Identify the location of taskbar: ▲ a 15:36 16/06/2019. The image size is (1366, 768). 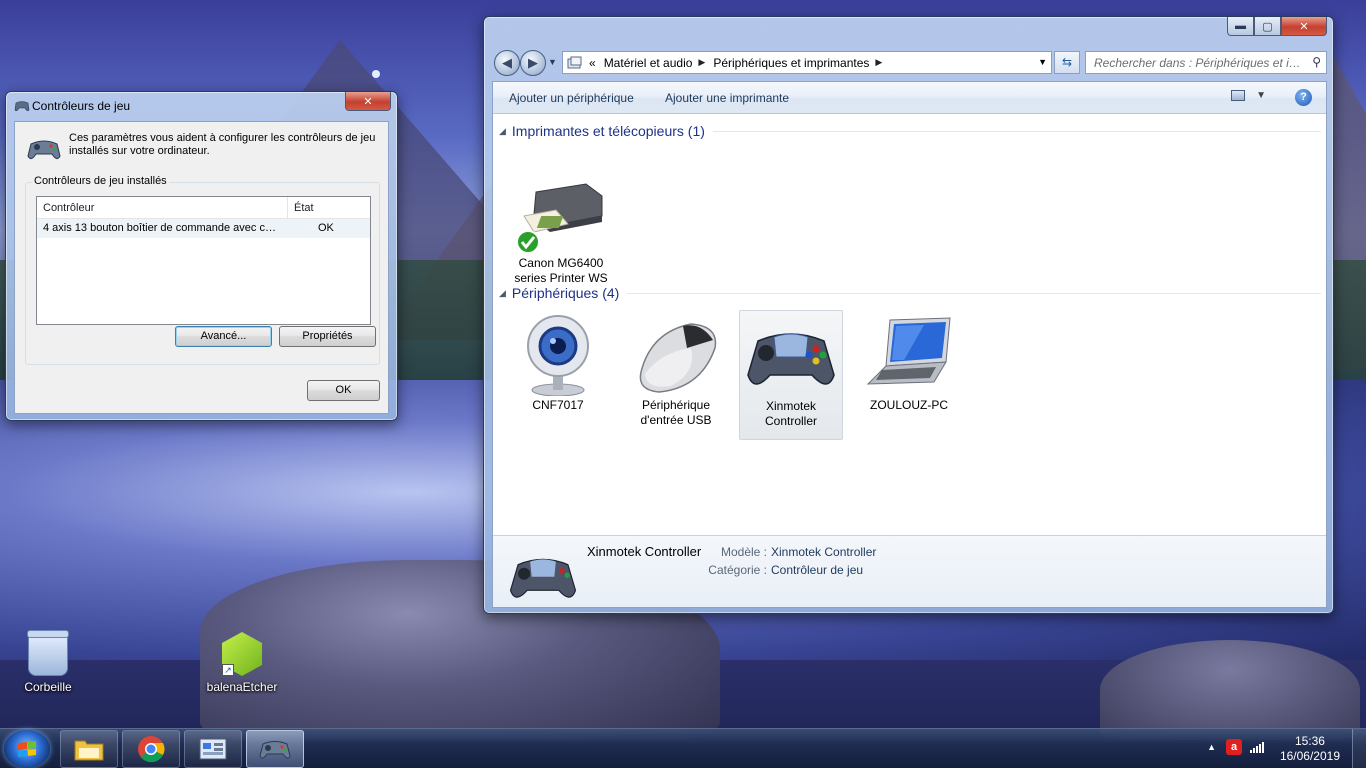
(683, 748).